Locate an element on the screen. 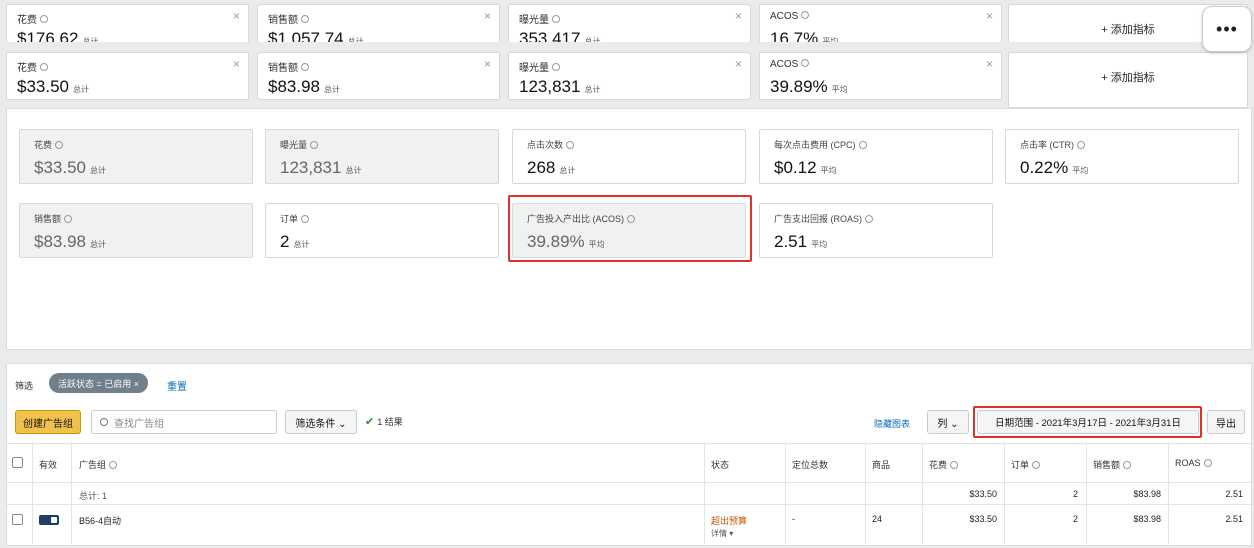 This screenshot has height=548, width=1254. export-button: 导出 is located at coordinates (1226, 422).